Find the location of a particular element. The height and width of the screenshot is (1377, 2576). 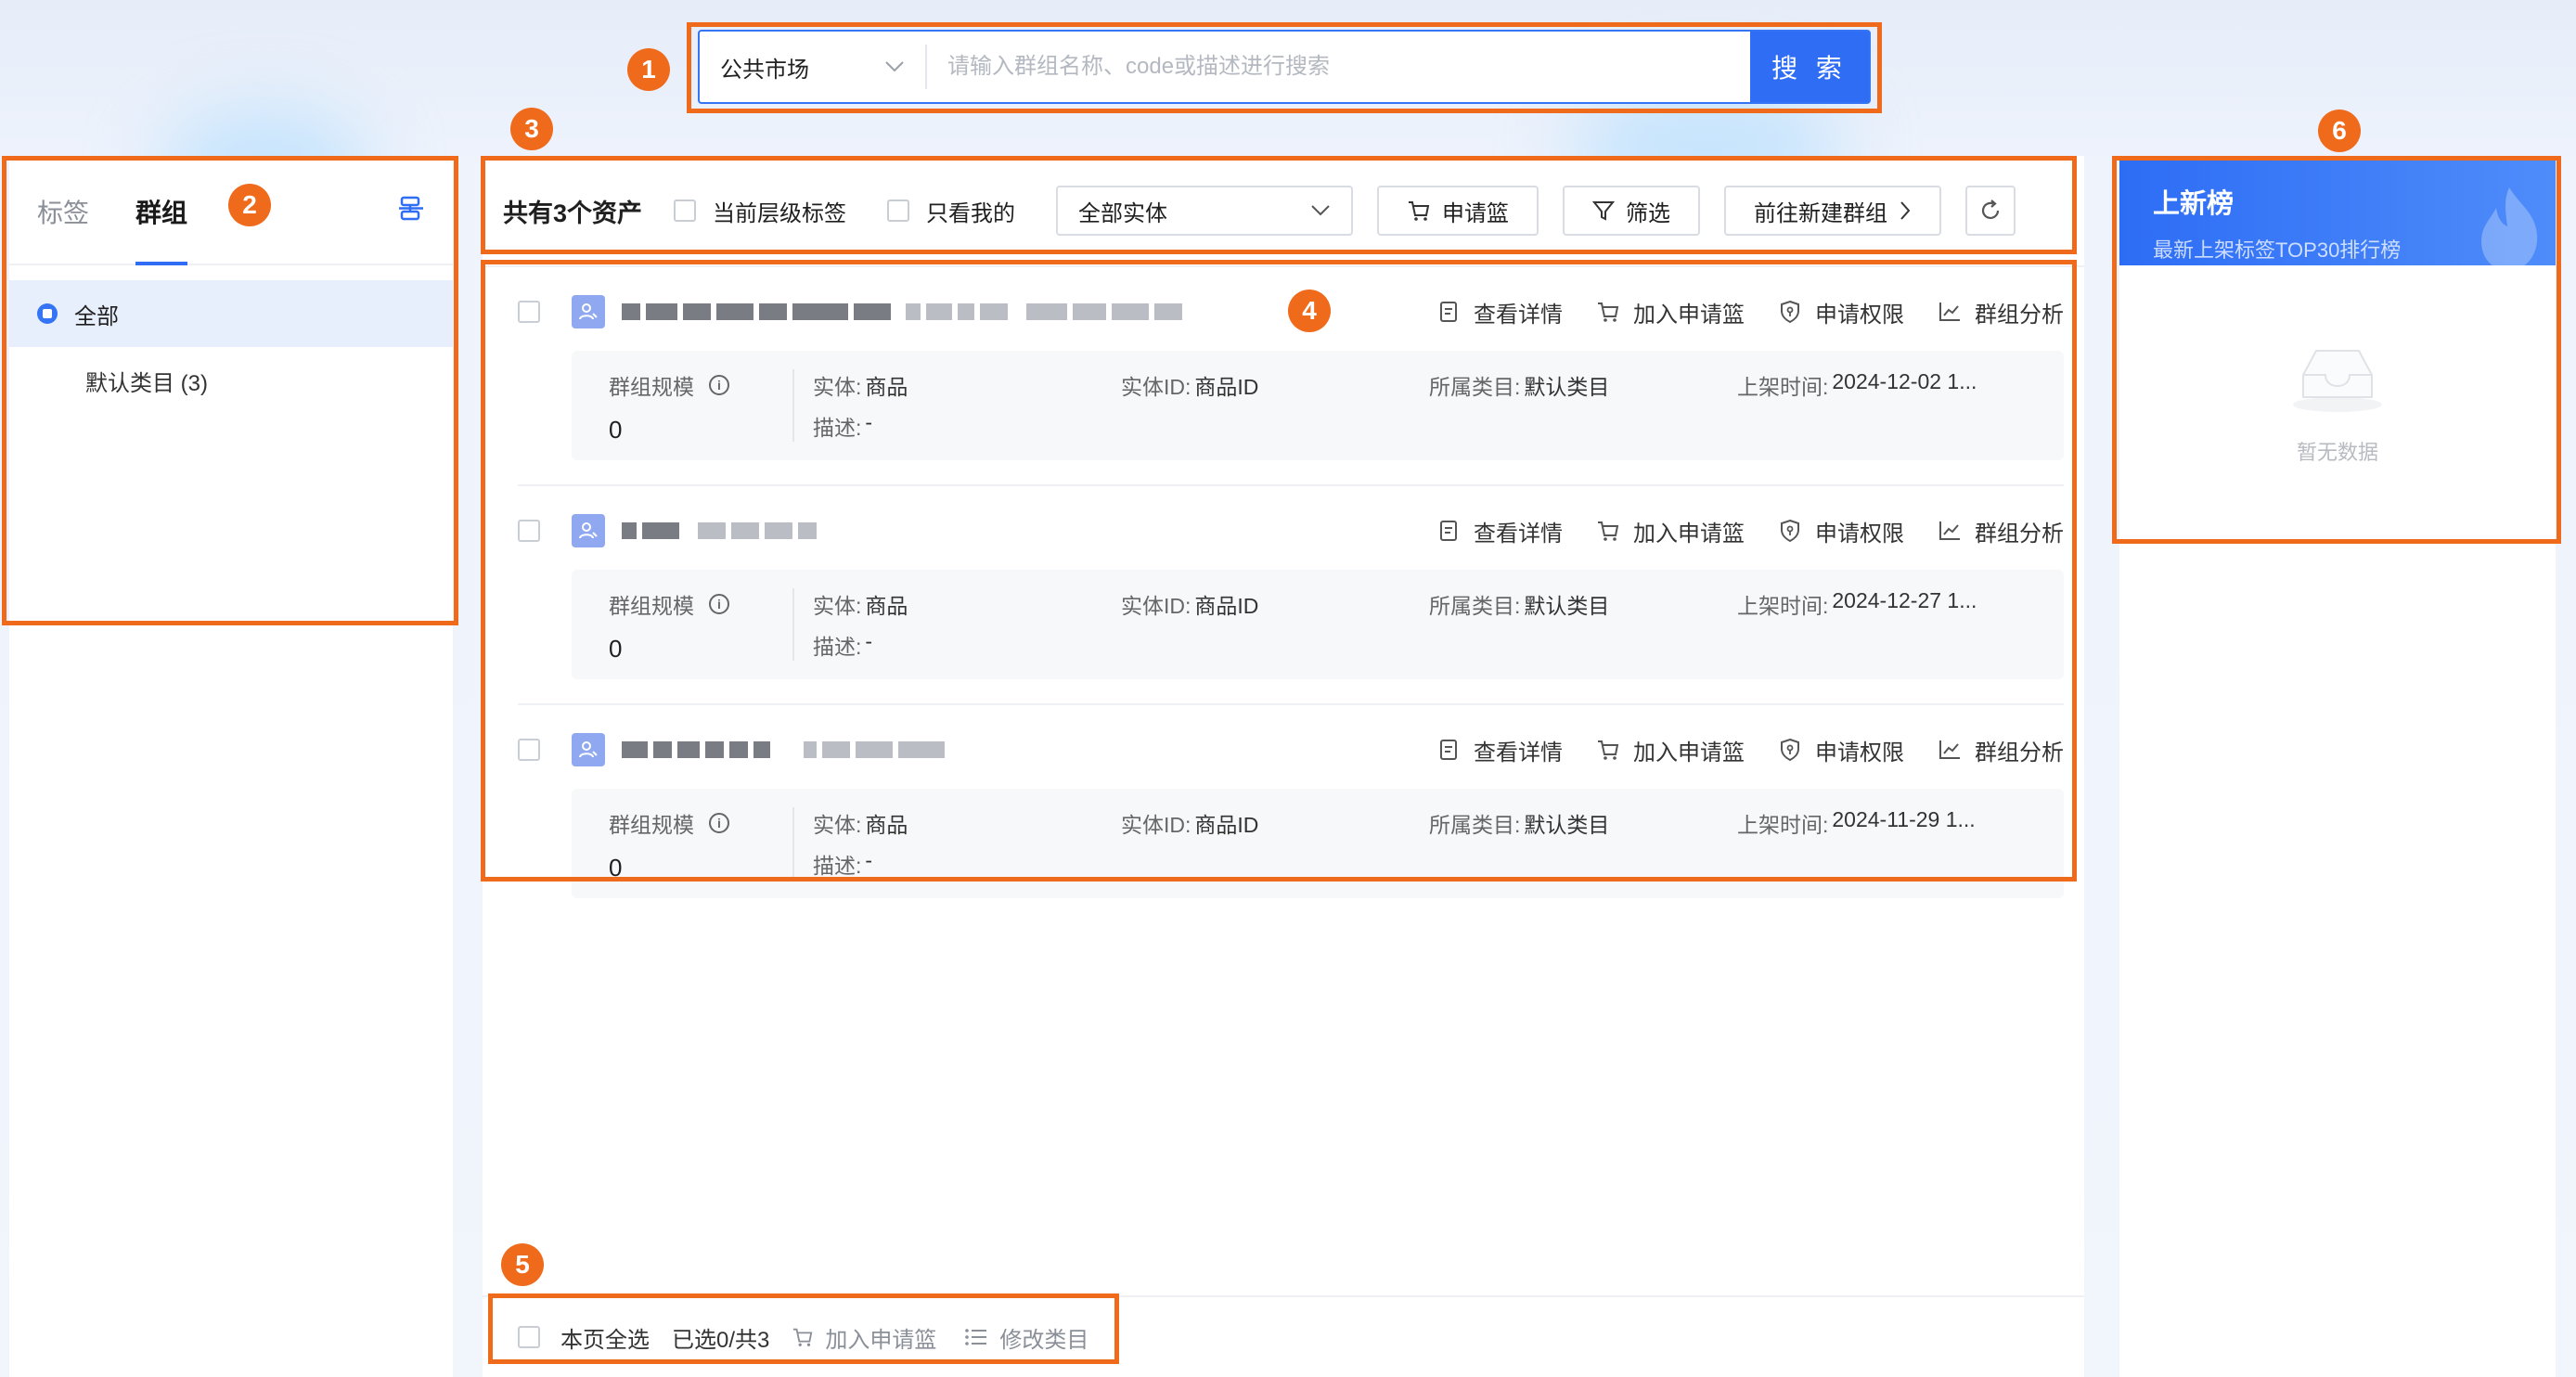

modify-category-button: 修改类目 is located at coordinates (1026, 1337).